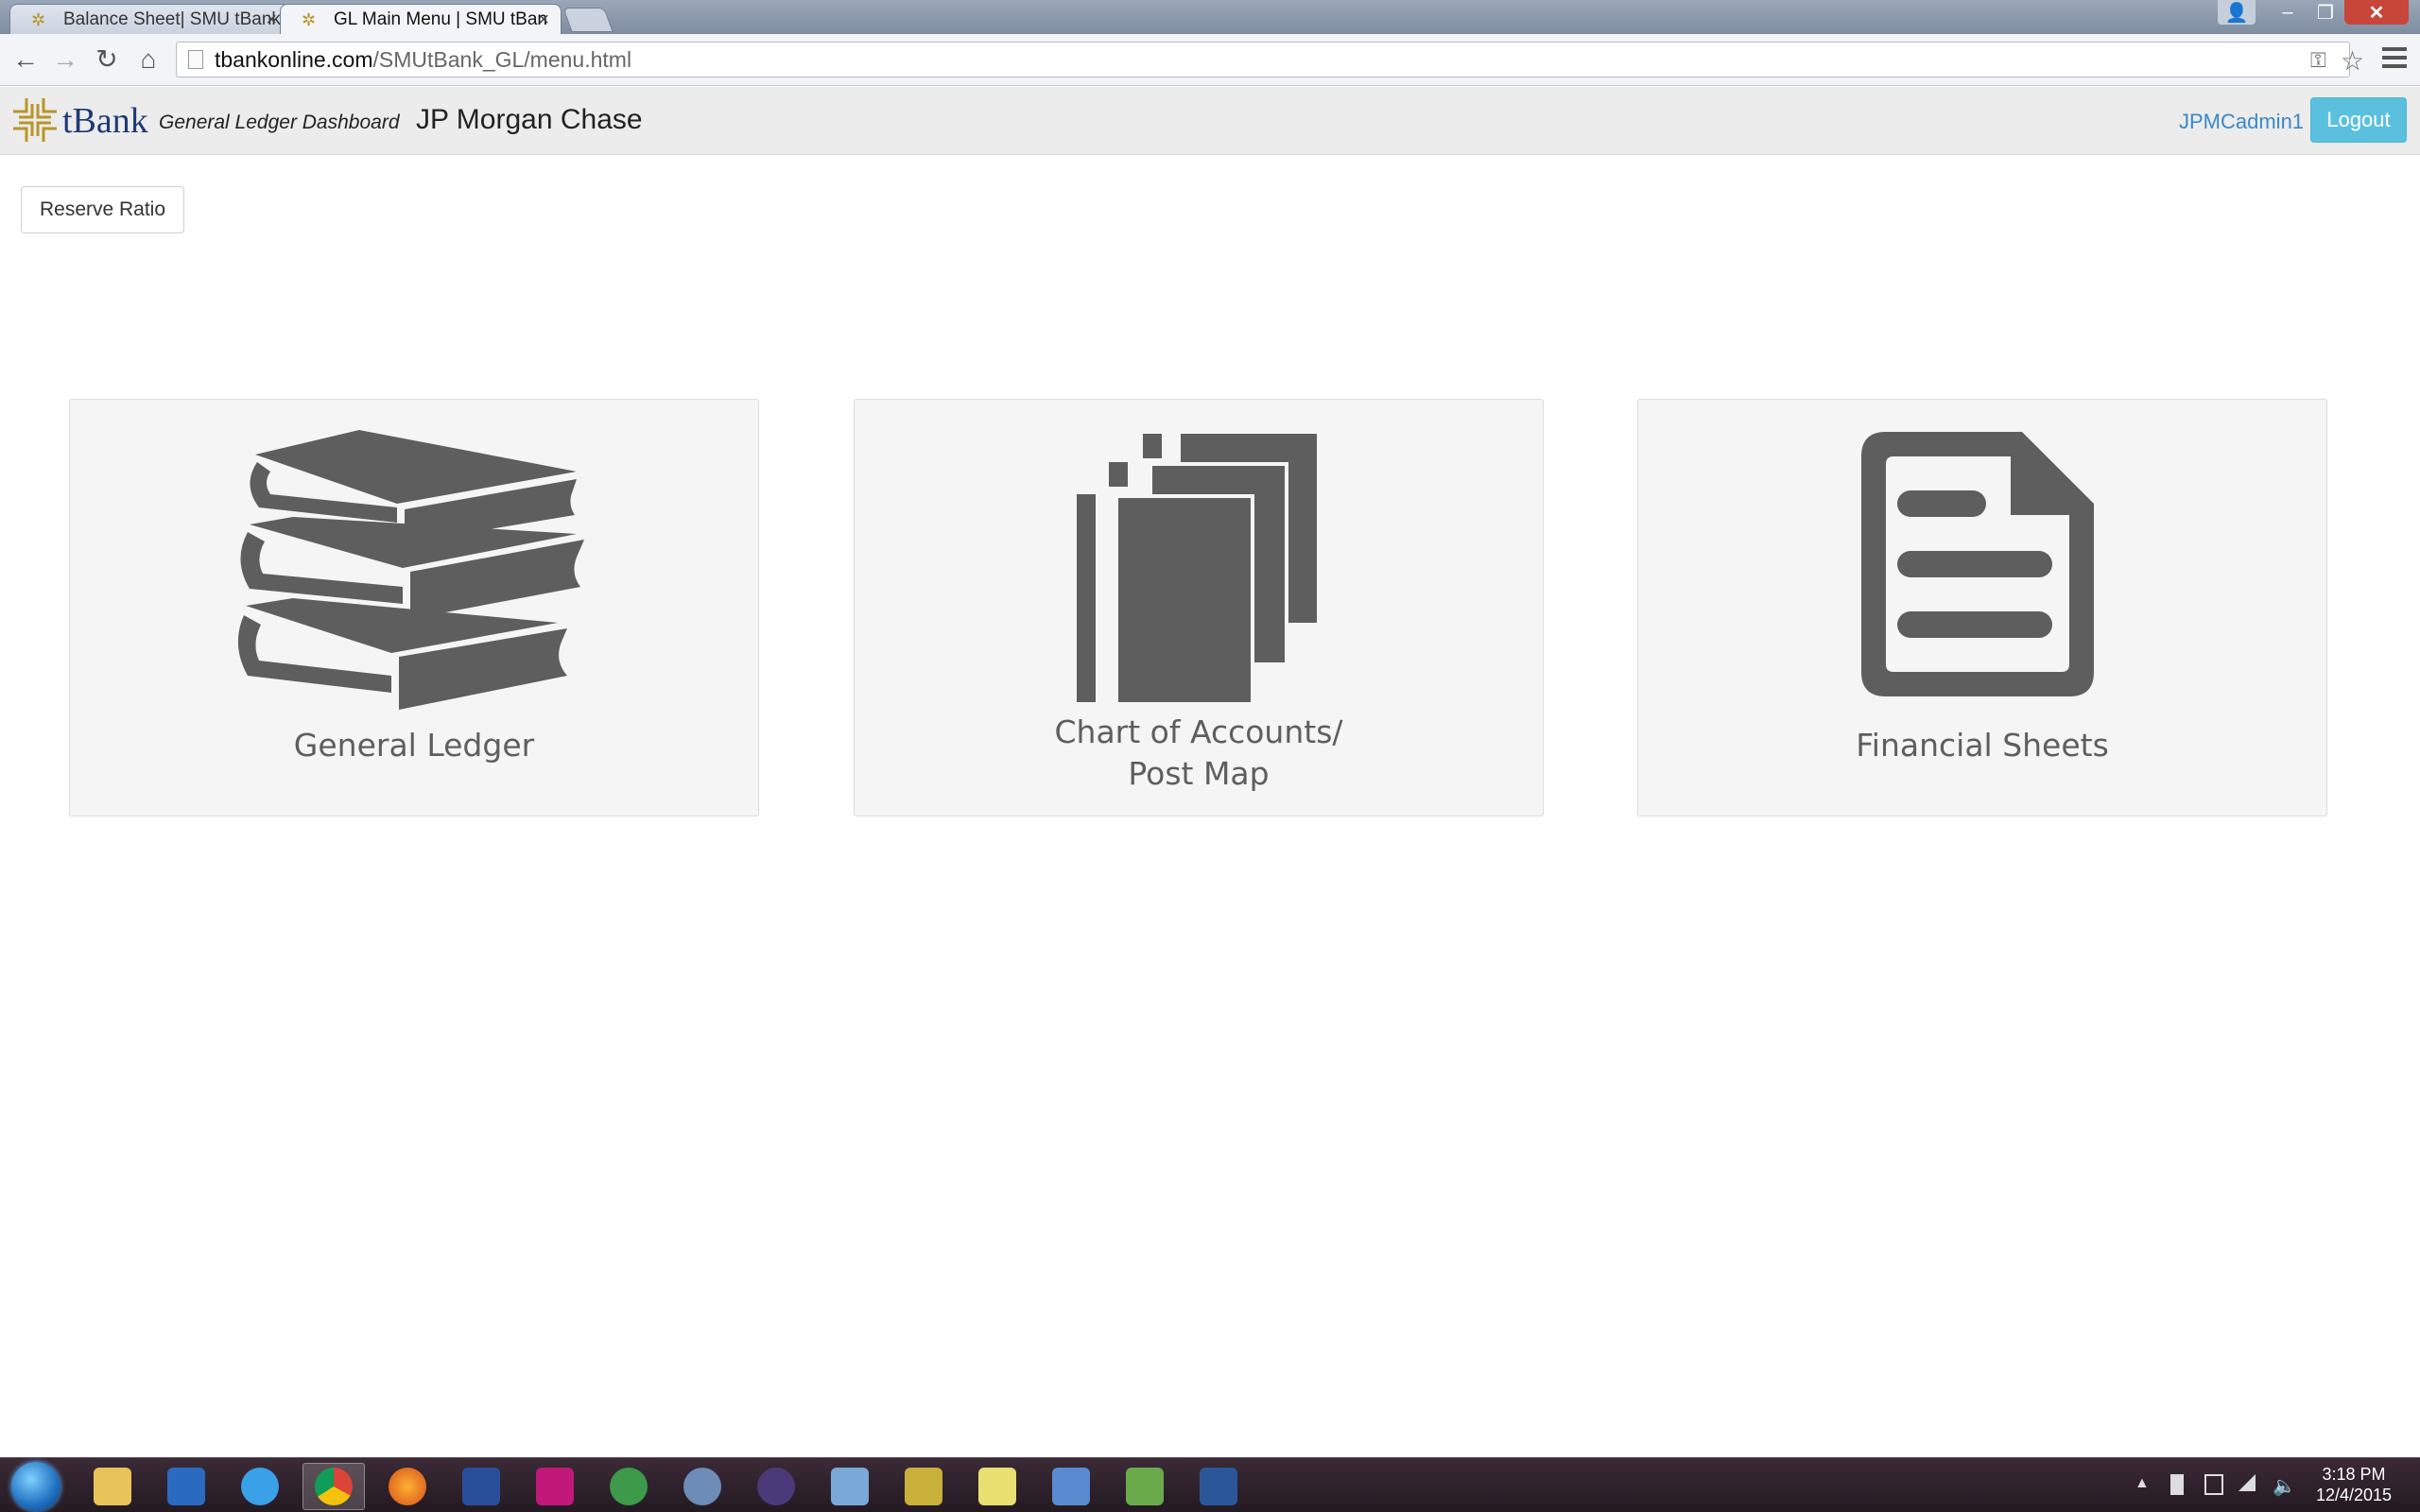 Image resolution: width=2420 pixels, height=1512 pixels. What do you see at coordinates (2284, 1485) in the screenshot?
I see `volume-icon: 🔈` at bounding box center [2284, 1485].